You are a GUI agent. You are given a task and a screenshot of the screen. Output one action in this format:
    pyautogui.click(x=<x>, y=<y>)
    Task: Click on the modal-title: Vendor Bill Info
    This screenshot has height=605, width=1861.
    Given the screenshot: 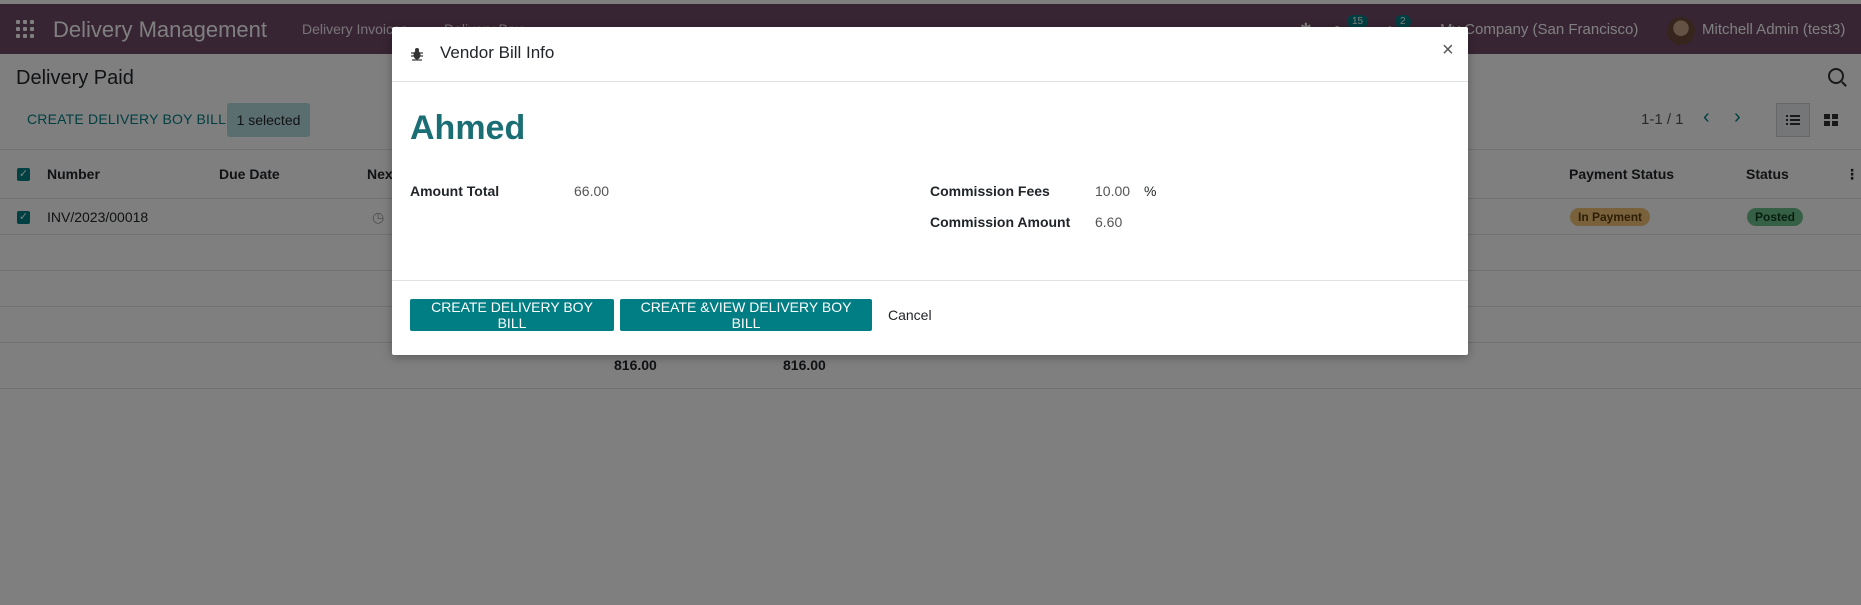 What is the action you would take?
    pyautogui.click(x=497, y=52)
    